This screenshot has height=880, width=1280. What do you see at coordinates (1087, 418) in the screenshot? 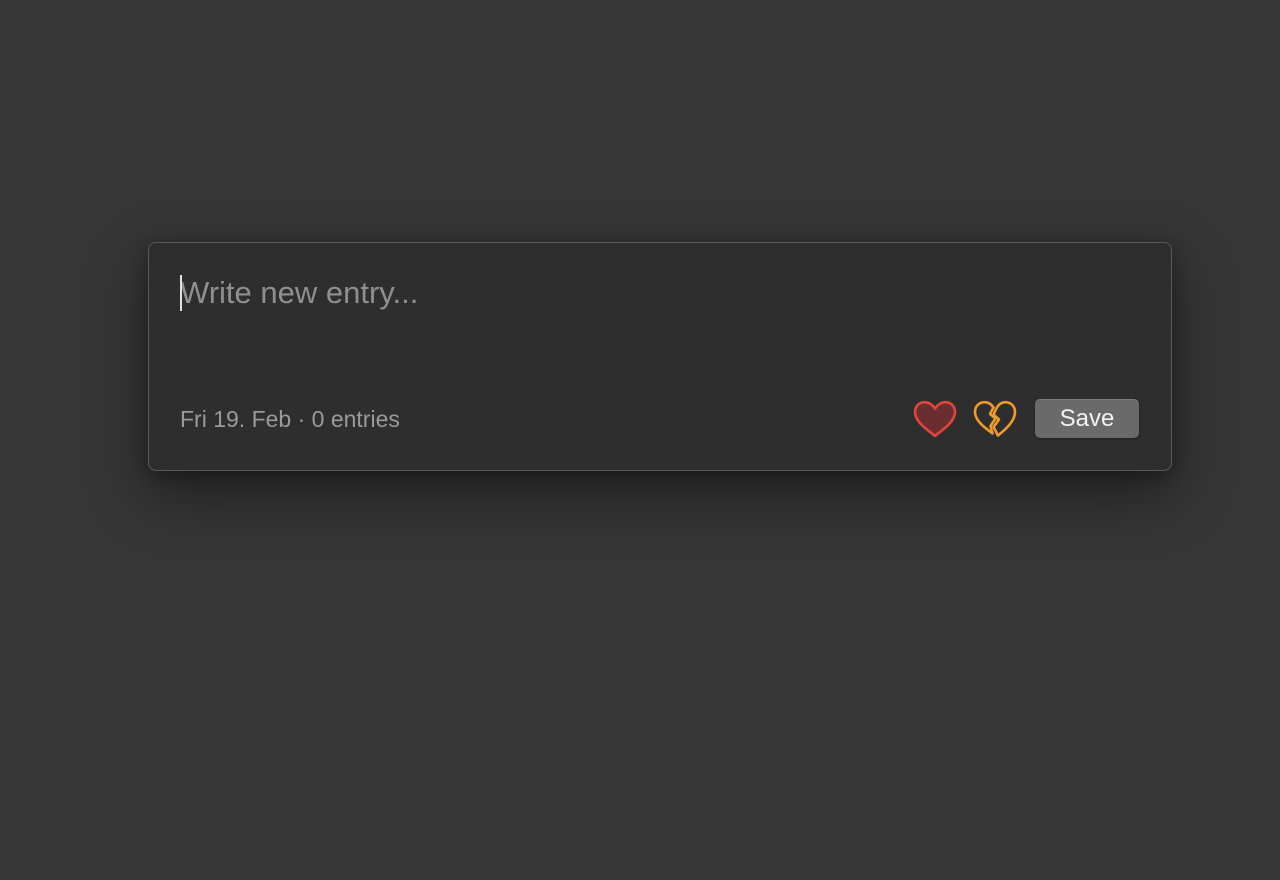
I see `save-button: Save` at bounding box center [1087, 418].